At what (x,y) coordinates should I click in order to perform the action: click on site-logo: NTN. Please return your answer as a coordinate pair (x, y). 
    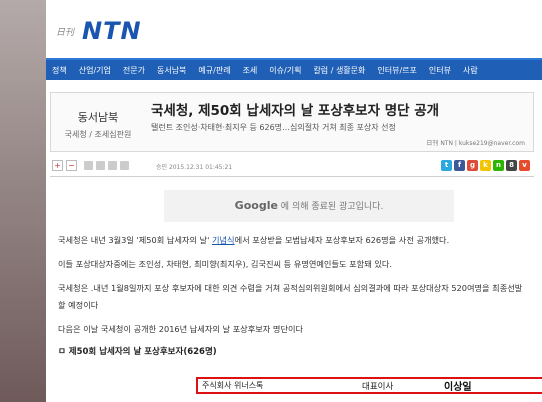
    Looking at the image, I should click on (112, 31).